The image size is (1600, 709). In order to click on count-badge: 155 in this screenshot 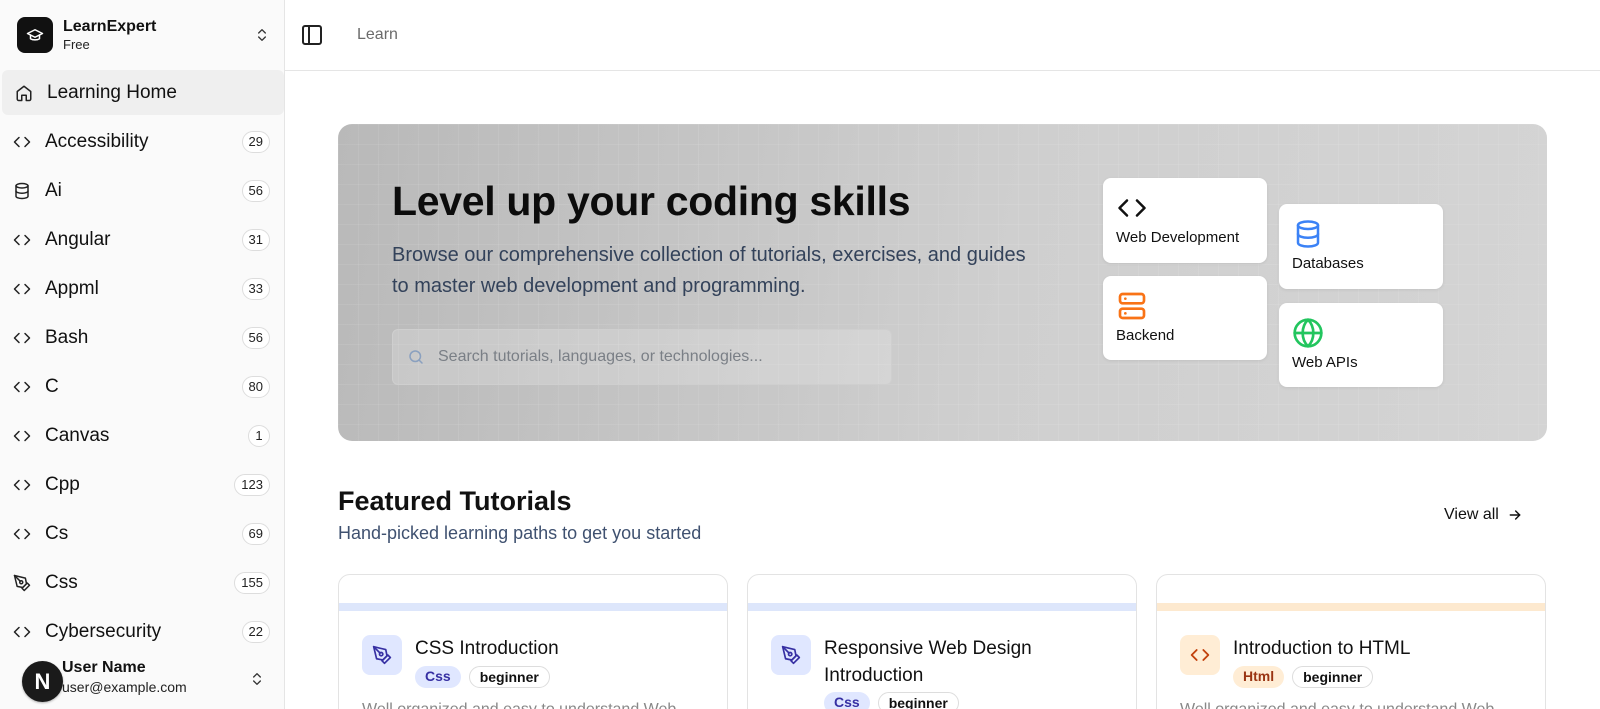, I will do `click(252, 583)`.